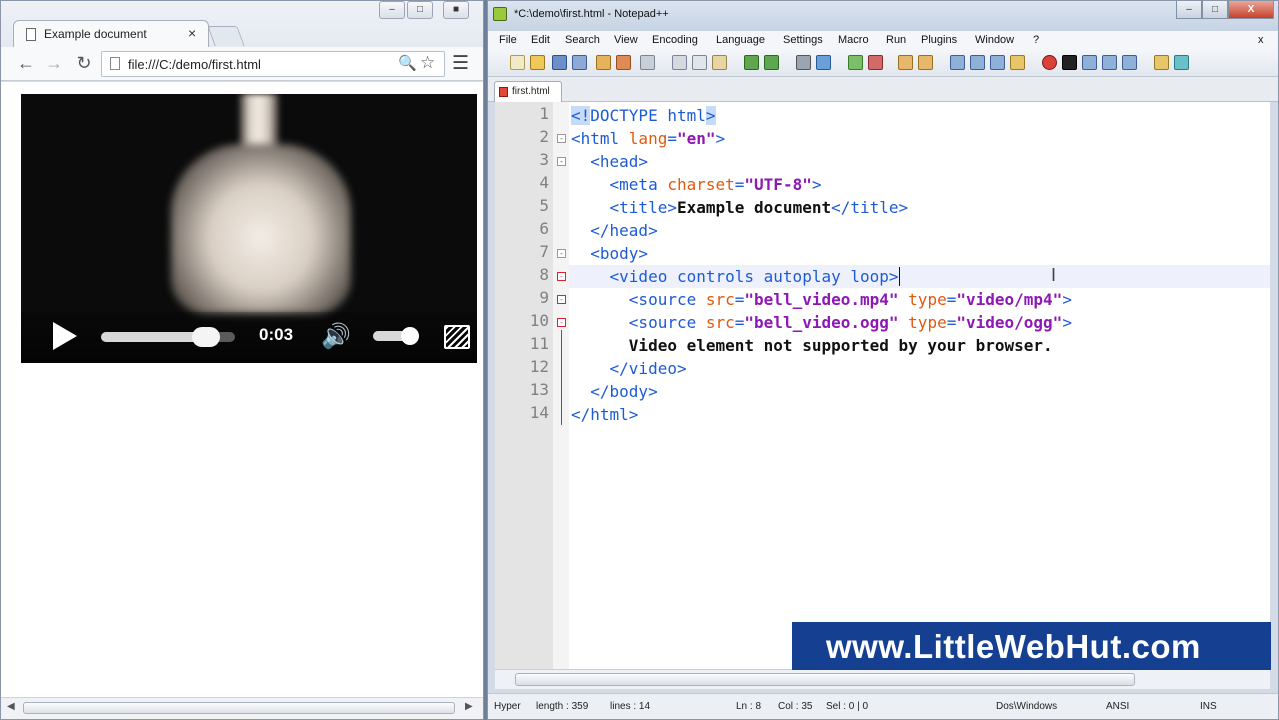 This screenshot has width=1279, height=720. Describe the element at coordinates (11, 706) in the screenshot. I see `scroll-left-icon: ◀` at that location.